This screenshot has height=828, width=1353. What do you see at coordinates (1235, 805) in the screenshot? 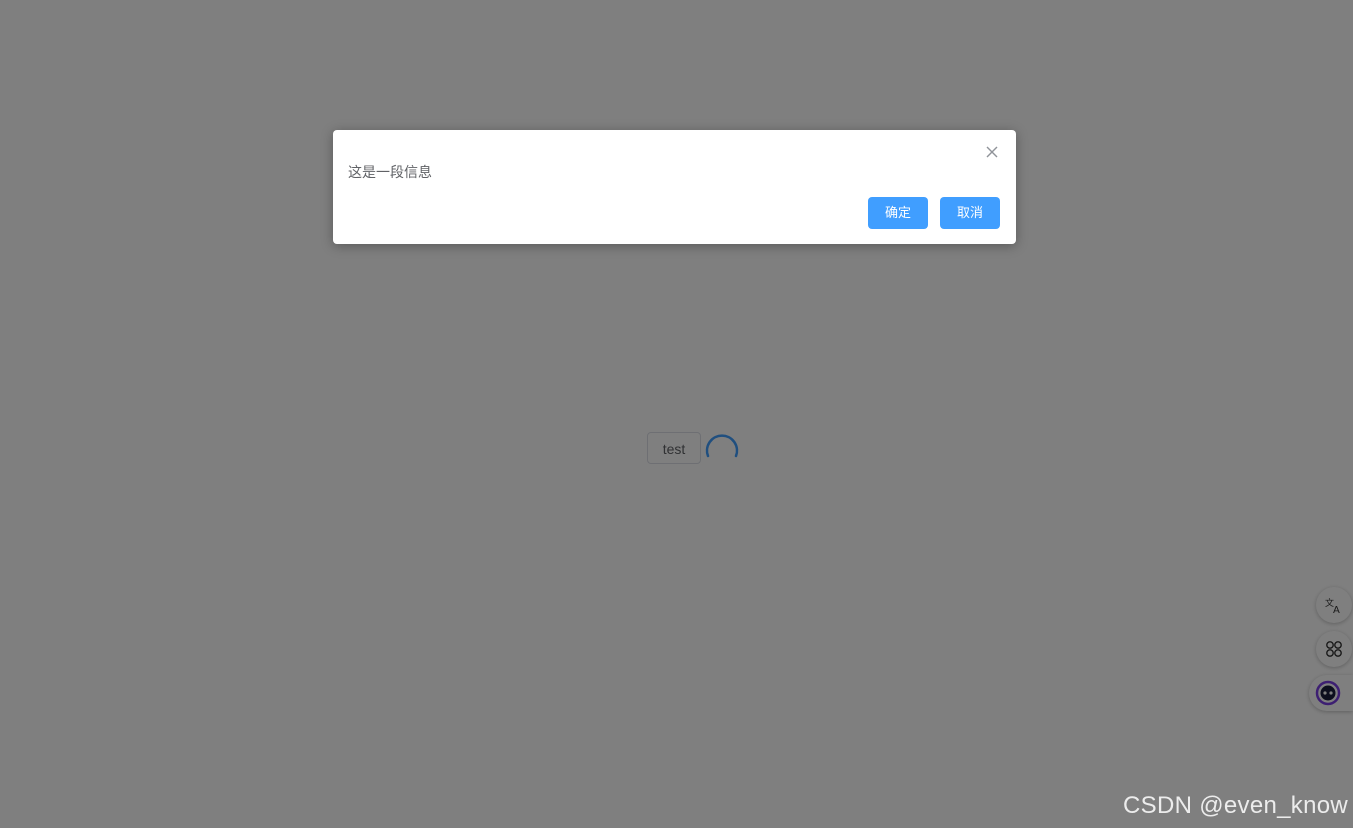
I see `watermark: CSDN @even_know` at bounding box center [1235, 805].